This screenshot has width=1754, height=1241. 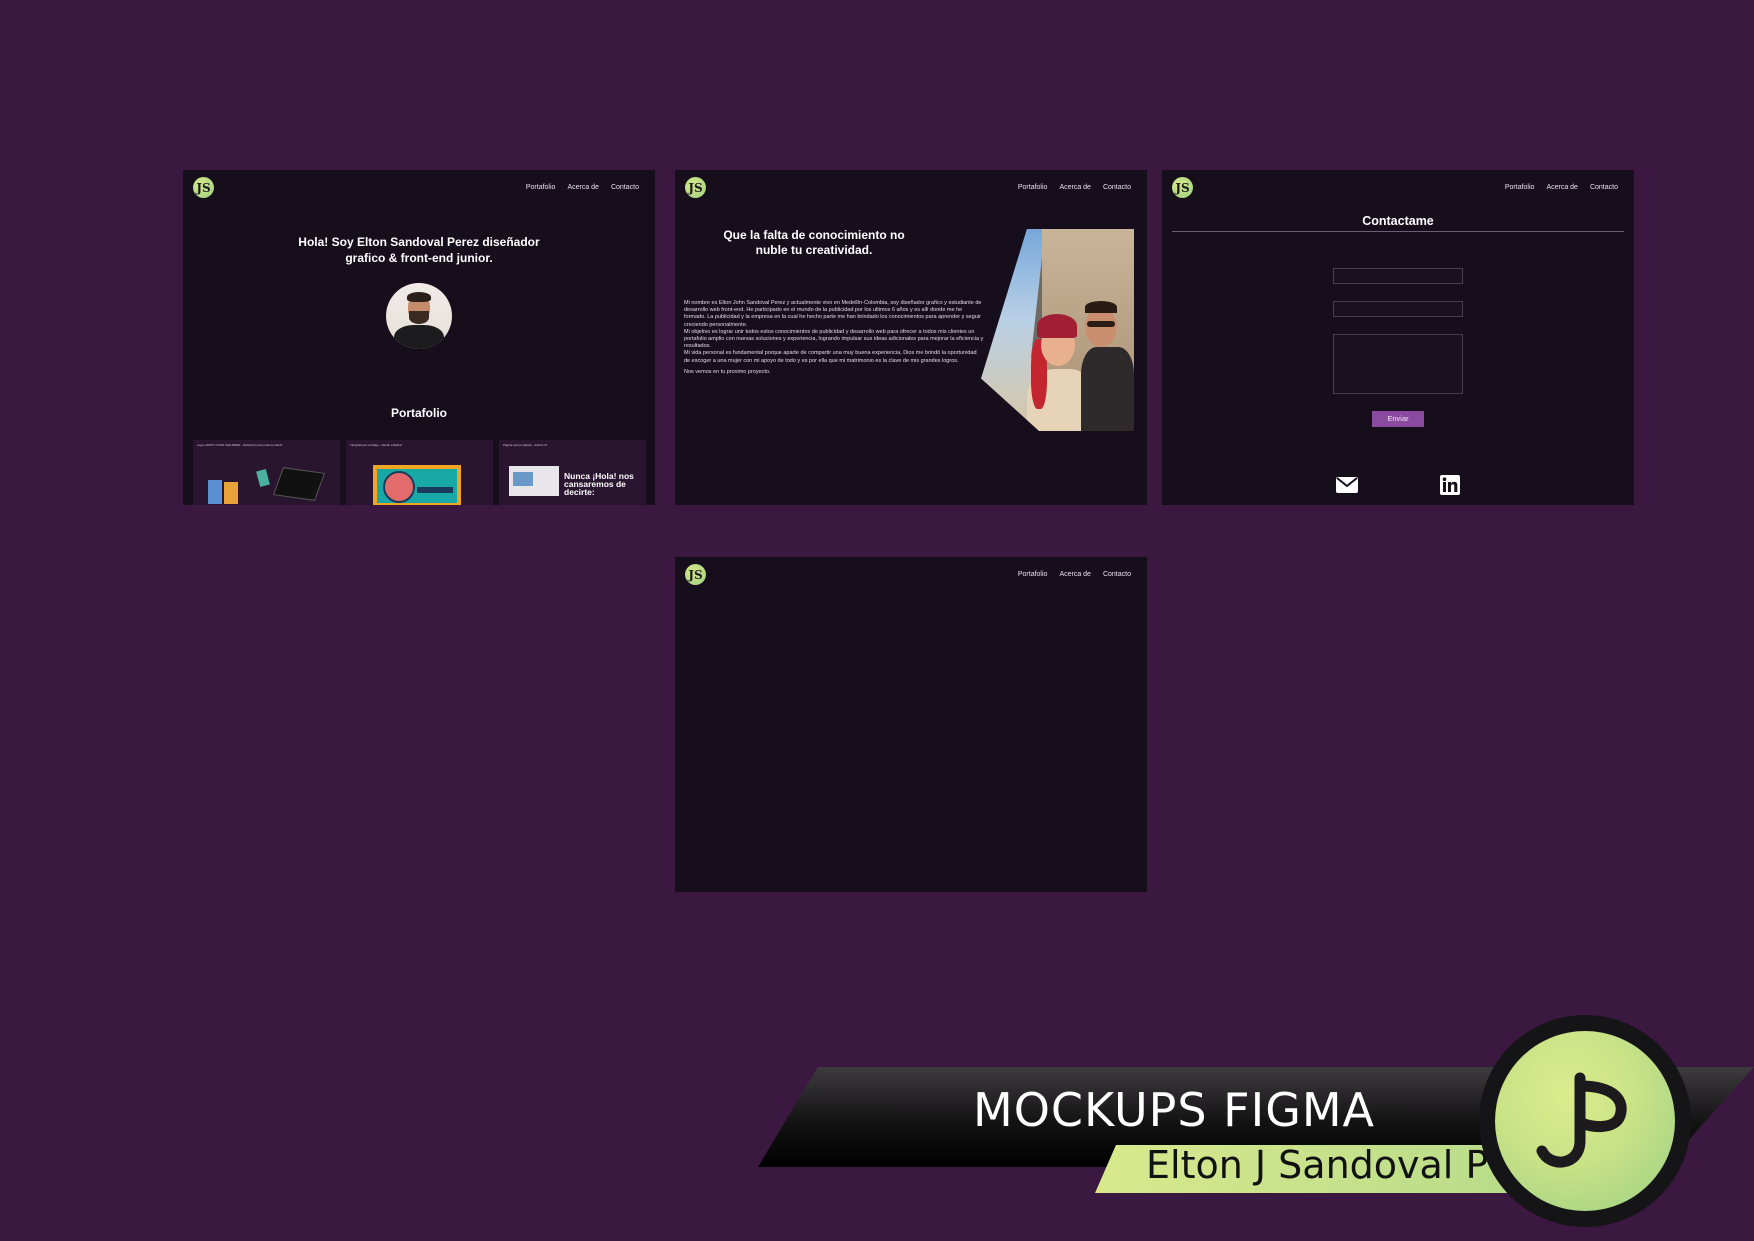 What do you see at coordinates (1398, 309) in the screenshot?
I see `email-field` at bounding box center [1398, 309].